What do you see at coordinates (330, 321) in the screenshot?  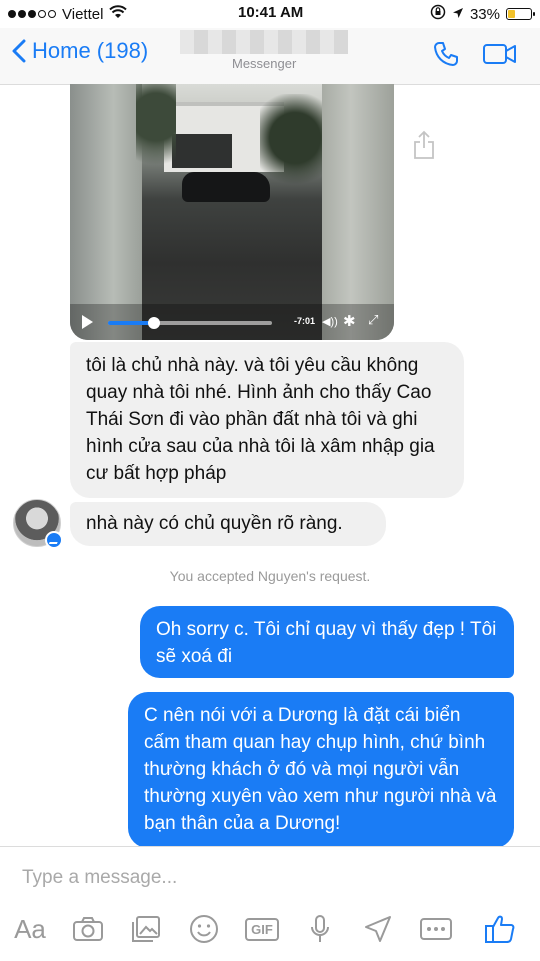 I see `volume-icon: ◀))` at bounding box center [330, 321].